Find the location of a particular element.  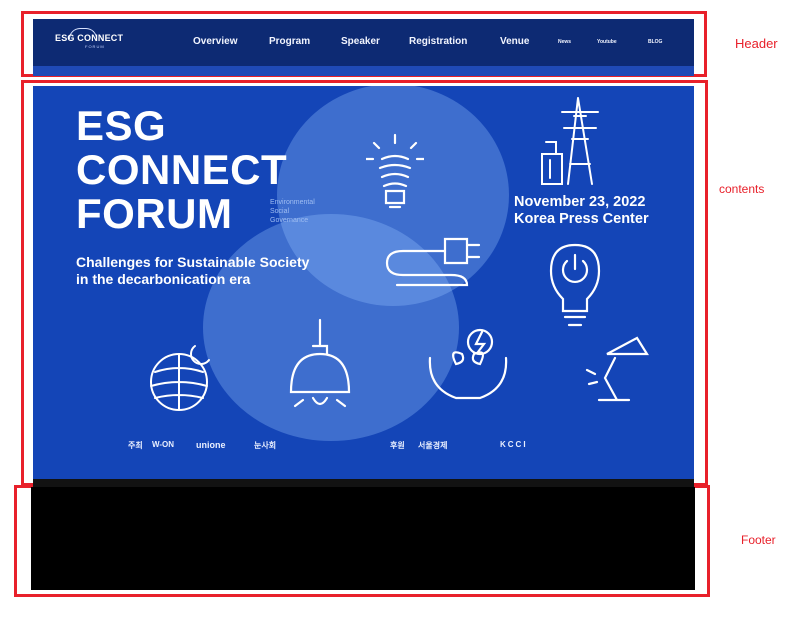

power-tower-icon is located at coordinates (570, 141).